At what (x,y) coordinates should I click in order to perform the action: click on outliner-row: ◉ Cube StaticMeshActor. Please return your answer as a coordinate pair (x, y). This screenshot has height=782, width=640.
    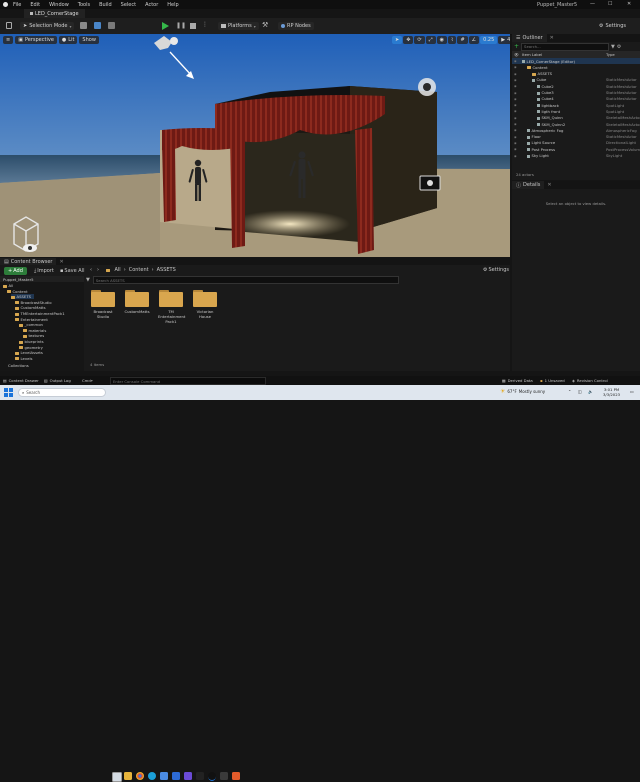
    Looking at the image, I should click on (576, 80).